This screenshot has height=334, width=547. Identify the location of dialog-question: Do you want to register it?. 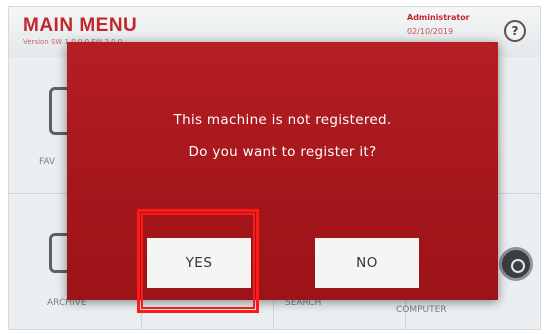
(282, 152).